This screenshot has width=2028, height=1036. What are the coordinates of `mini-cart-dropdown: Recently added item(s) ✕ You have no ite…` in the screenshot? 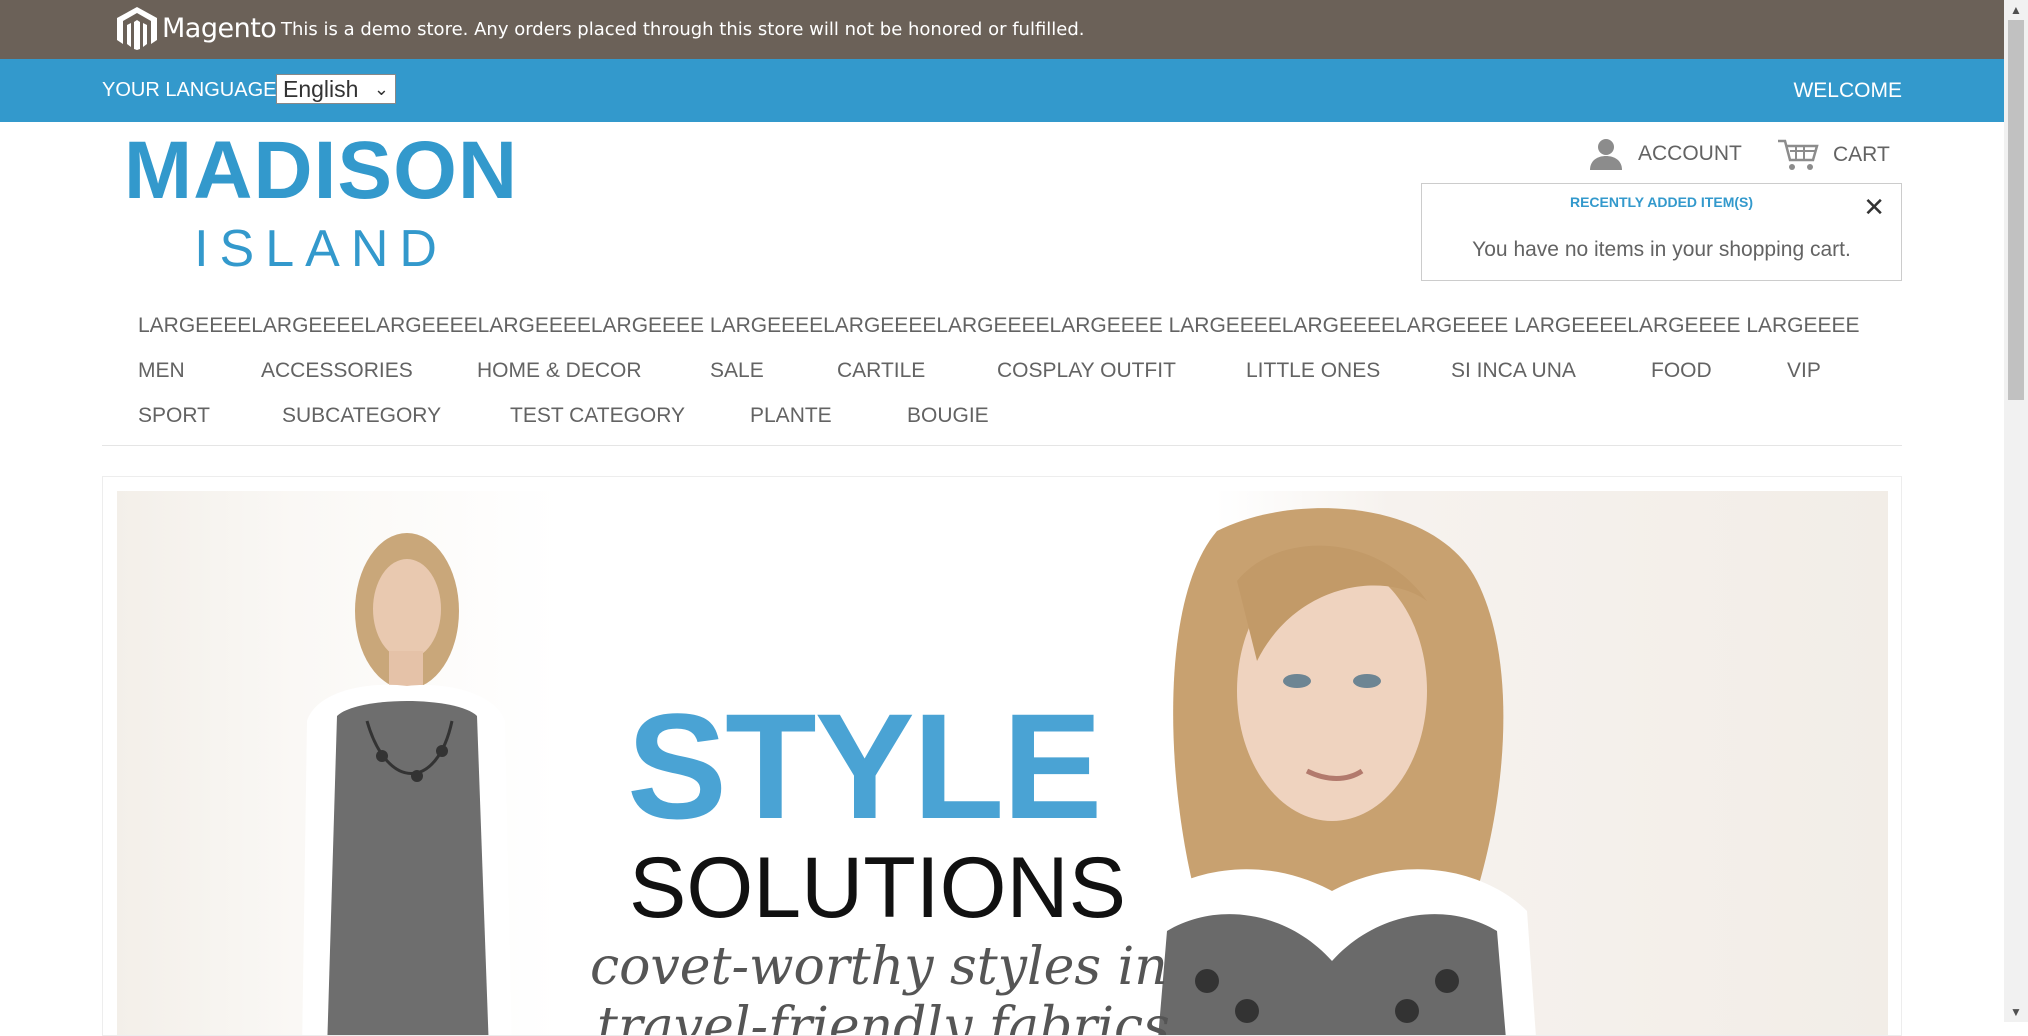 It's located at (1661, 232).